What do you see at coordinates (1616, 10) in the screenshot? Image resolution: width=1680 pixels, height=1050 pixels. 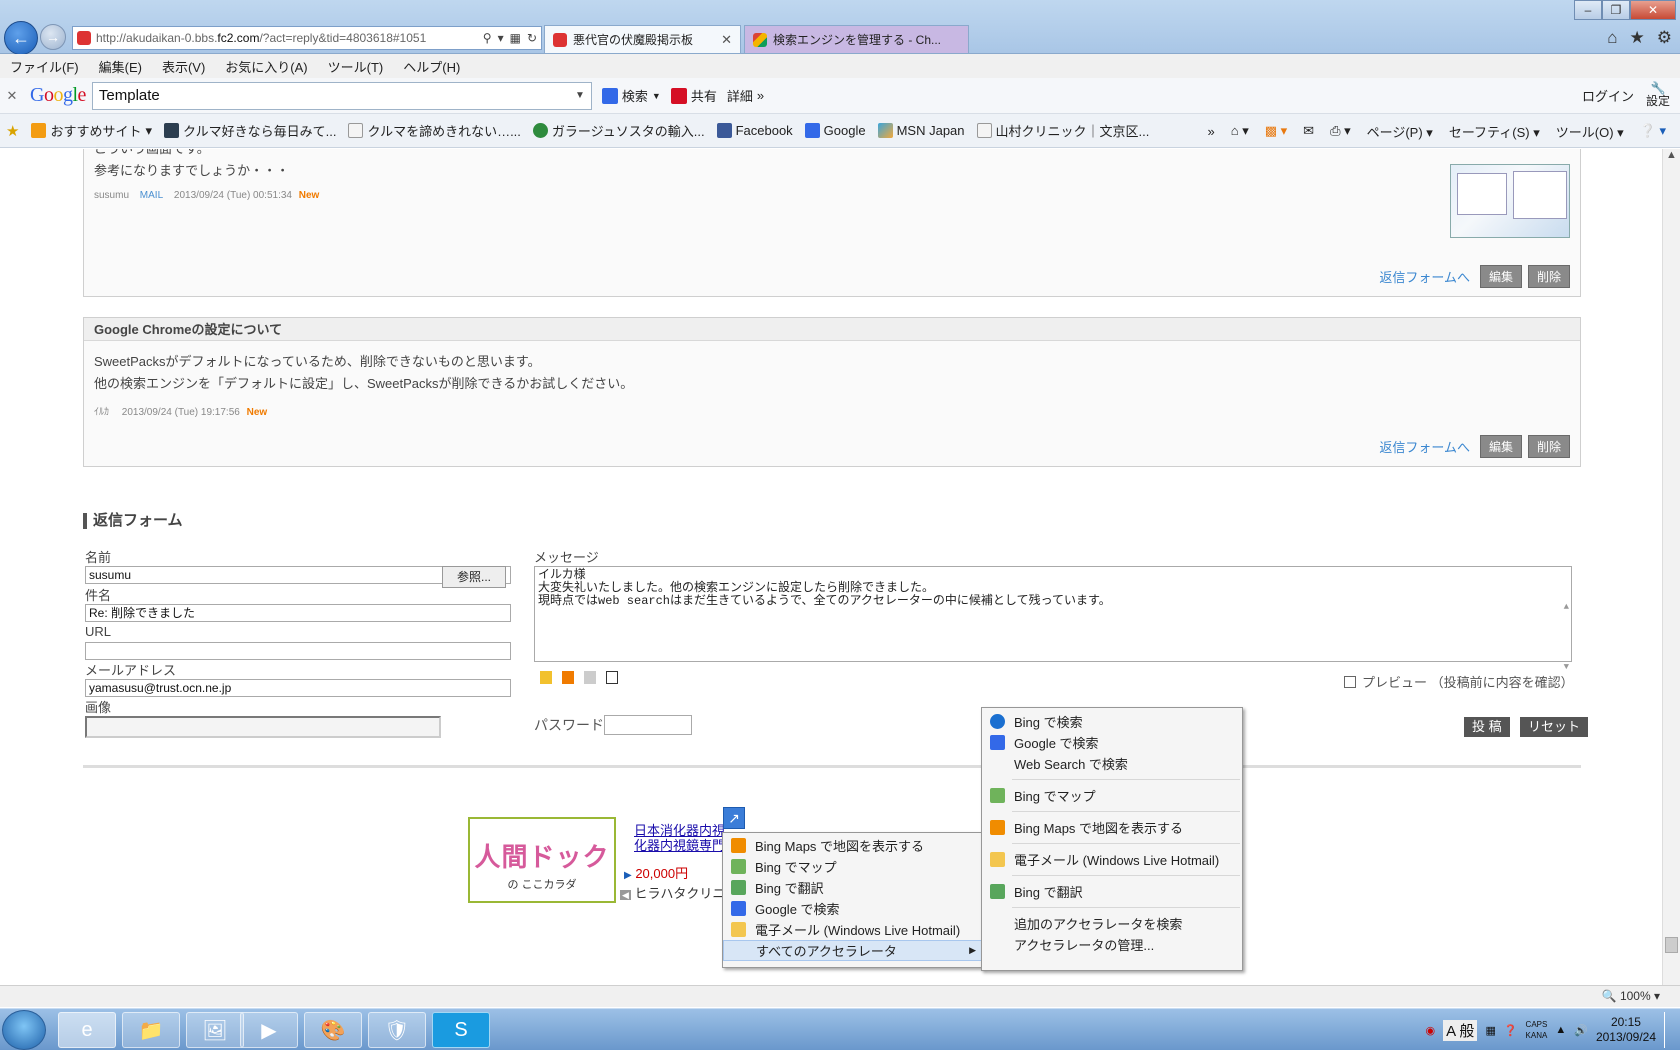 I see `maximize-icon: ❐` at bounding box center [1616, 10].